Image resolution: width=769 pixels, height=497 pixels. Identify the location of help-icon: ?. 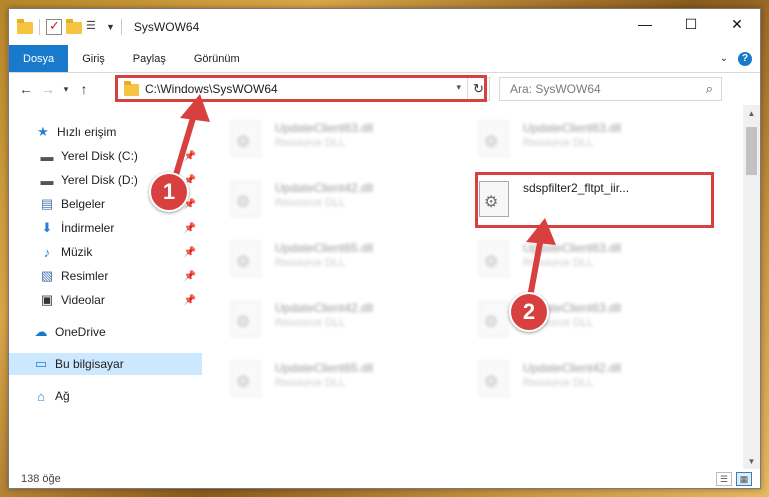
(745, 58).